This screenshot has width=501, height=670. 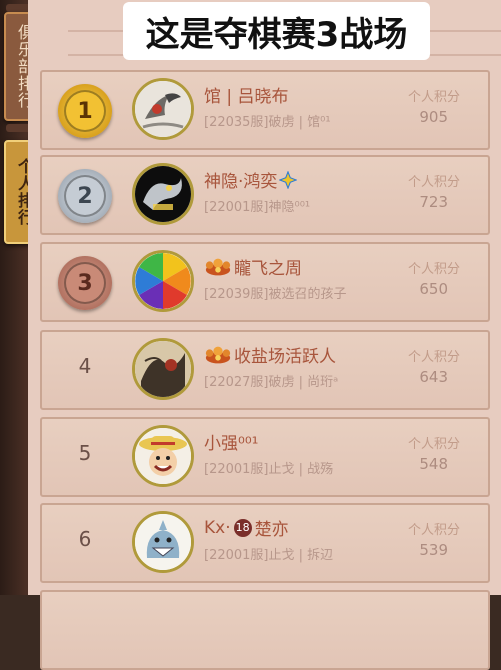 I want to click on sparkle-icon, so click(x=288, y=179).